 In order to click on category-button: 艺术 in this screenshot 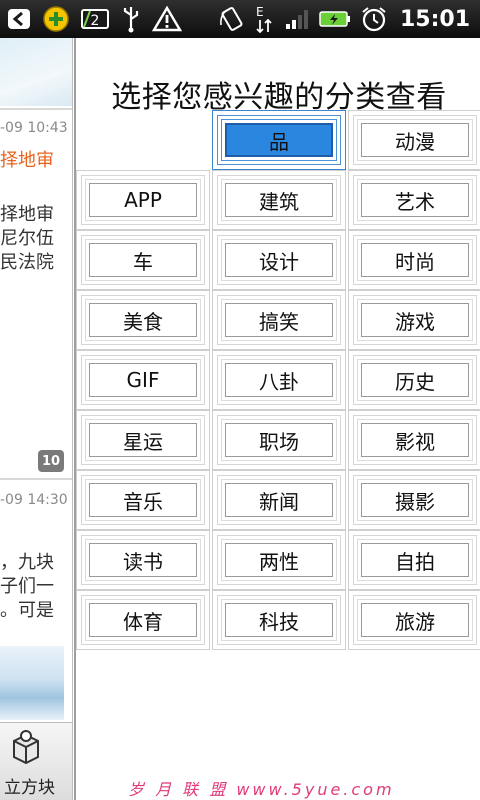, I will do `click(415, 200)`.